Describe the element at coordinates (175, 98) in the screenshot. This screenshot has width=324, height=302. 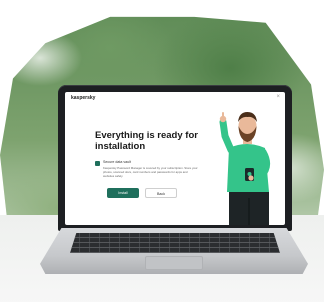
I see `window-titlebar: kaspersky ×` at that location.